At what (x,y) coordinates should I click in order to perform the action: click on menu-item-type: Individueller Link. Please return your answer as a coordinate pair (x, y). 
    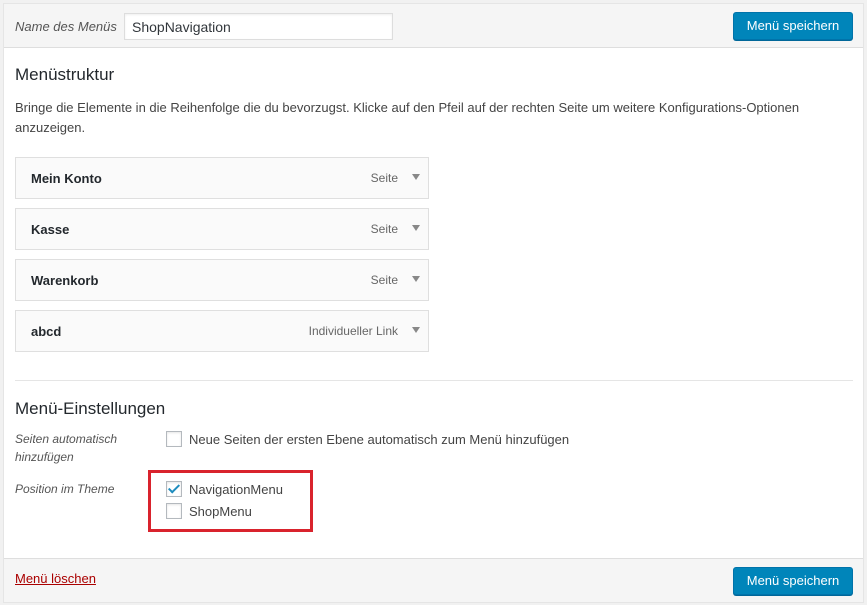
    Looking at the image, I should click on (353, 331).